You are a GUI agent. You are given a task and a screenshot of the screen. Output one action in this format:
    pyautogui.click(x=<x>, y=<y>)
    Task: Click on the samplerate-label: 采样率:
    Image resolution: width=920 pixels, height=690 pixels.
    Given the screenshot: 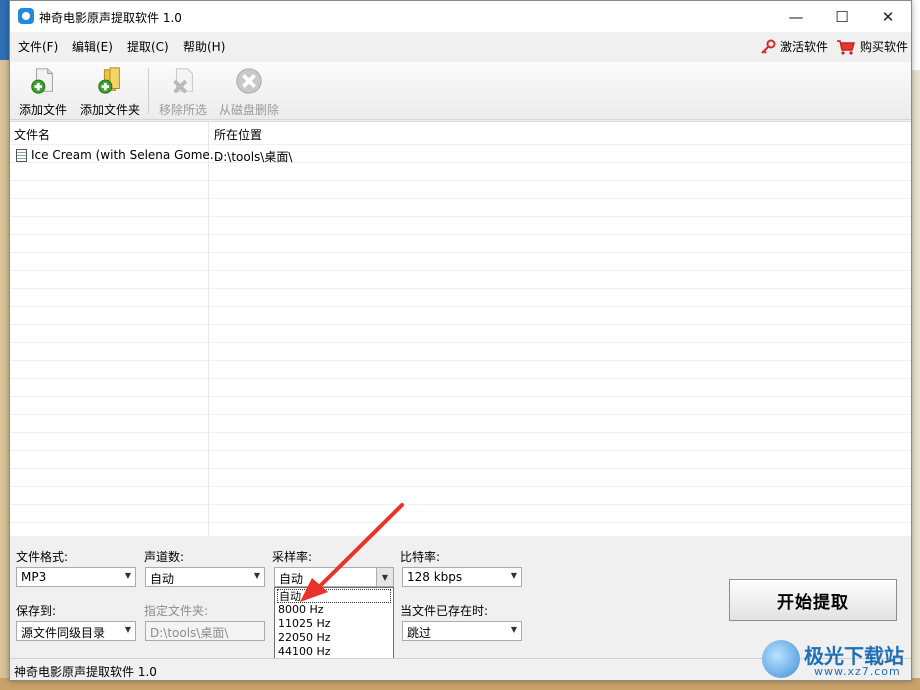 What is the action you would take?
    pyautogui.click(x=292, y=557)
    